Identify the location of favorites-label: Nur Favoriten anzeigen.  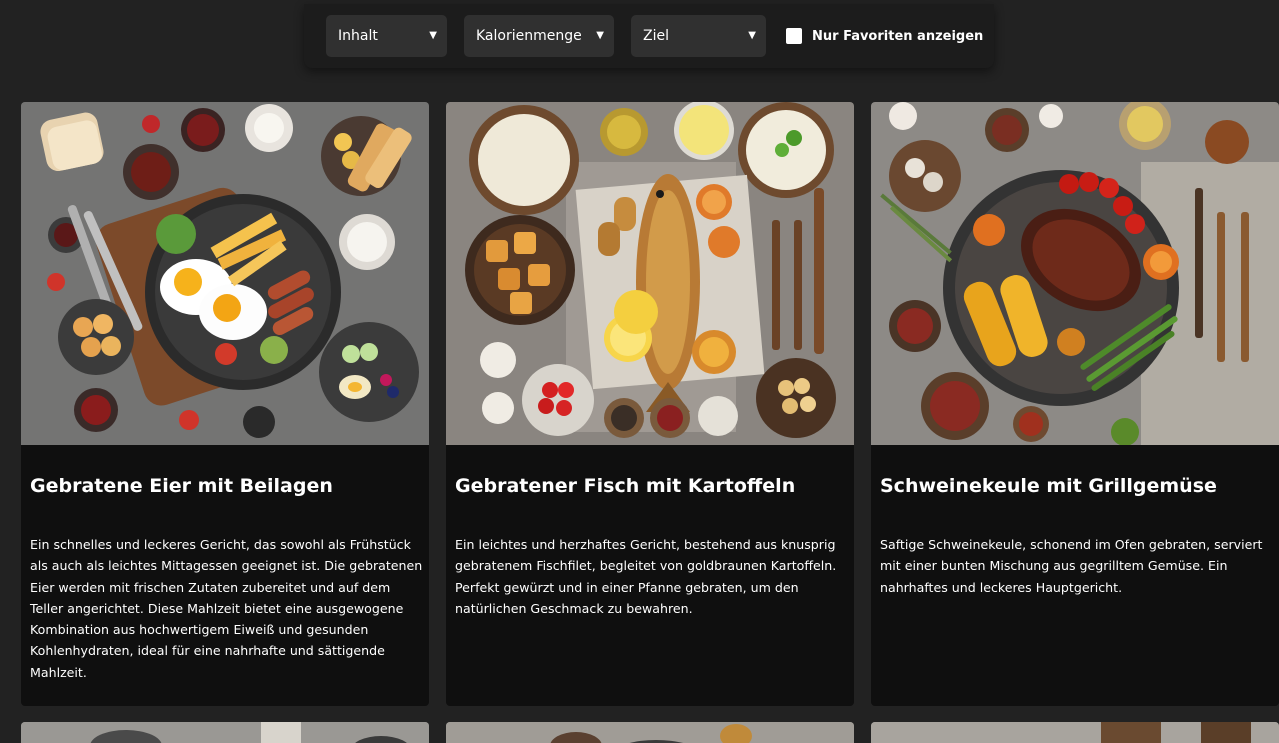
(897, 36).